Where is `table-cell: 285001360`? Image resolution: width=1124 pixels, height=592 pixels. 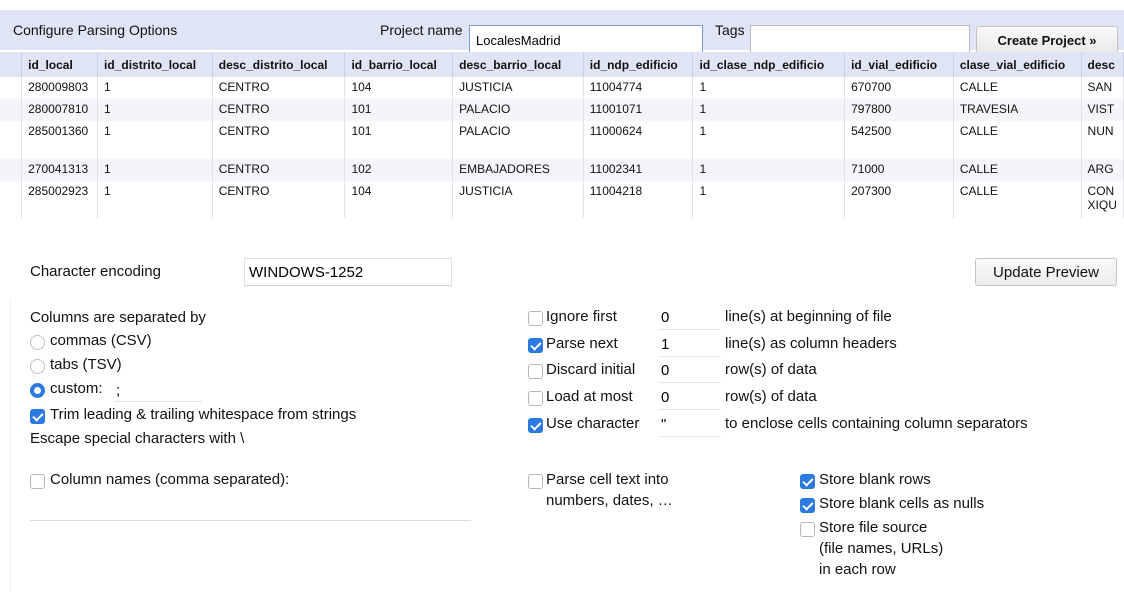 table-cell: 285001360 is located at coordinates (60, 140).